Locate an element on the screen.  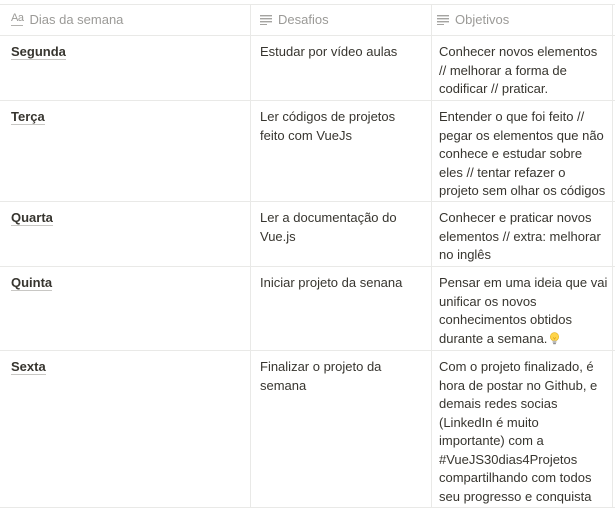
day-cell: Terça is located at coordinates (125, 151).